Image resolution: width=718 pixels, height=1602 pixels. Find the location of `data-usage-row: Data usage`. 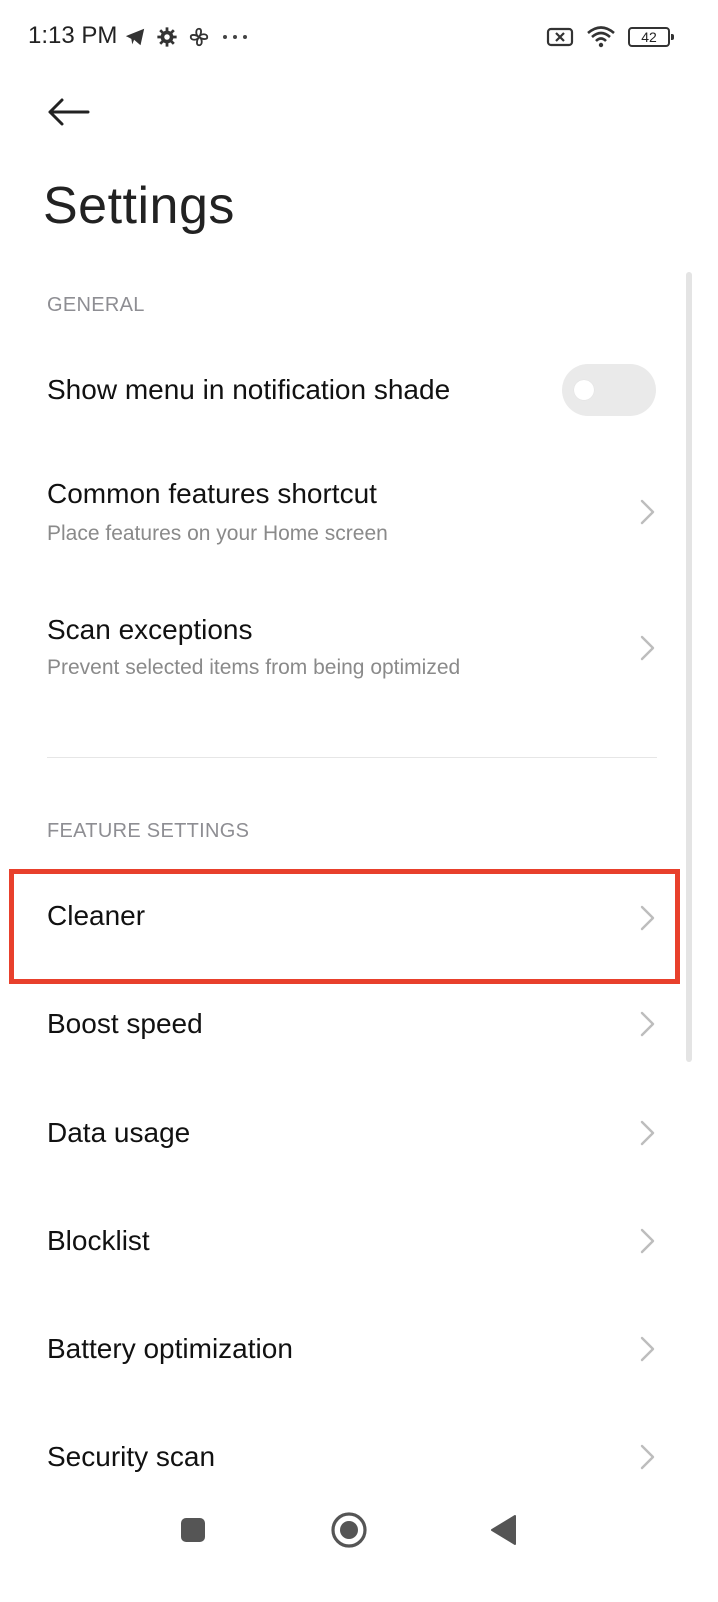

data-usage-row: Data usage is located at coordinates (359, 1139).